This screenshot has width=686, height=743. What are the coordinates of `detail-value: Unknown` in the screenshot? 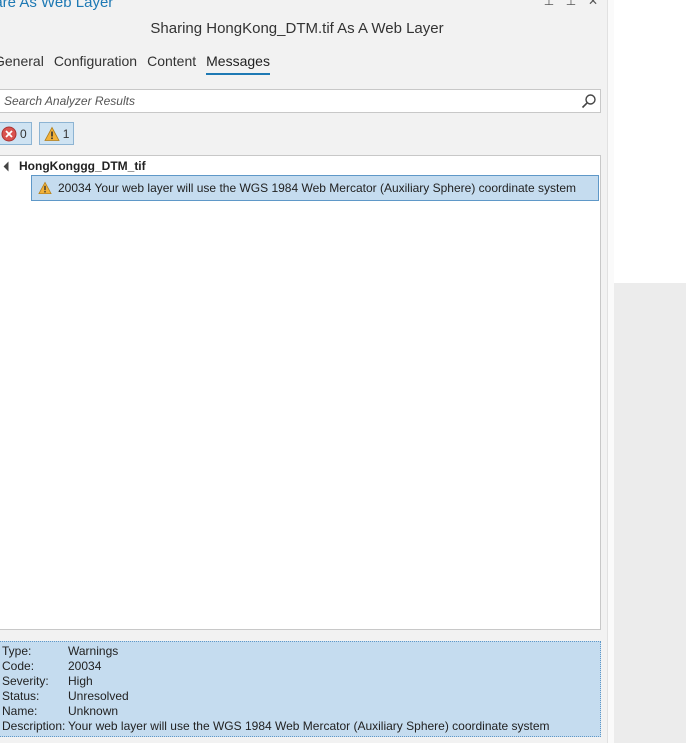 It's located at (93, 711).